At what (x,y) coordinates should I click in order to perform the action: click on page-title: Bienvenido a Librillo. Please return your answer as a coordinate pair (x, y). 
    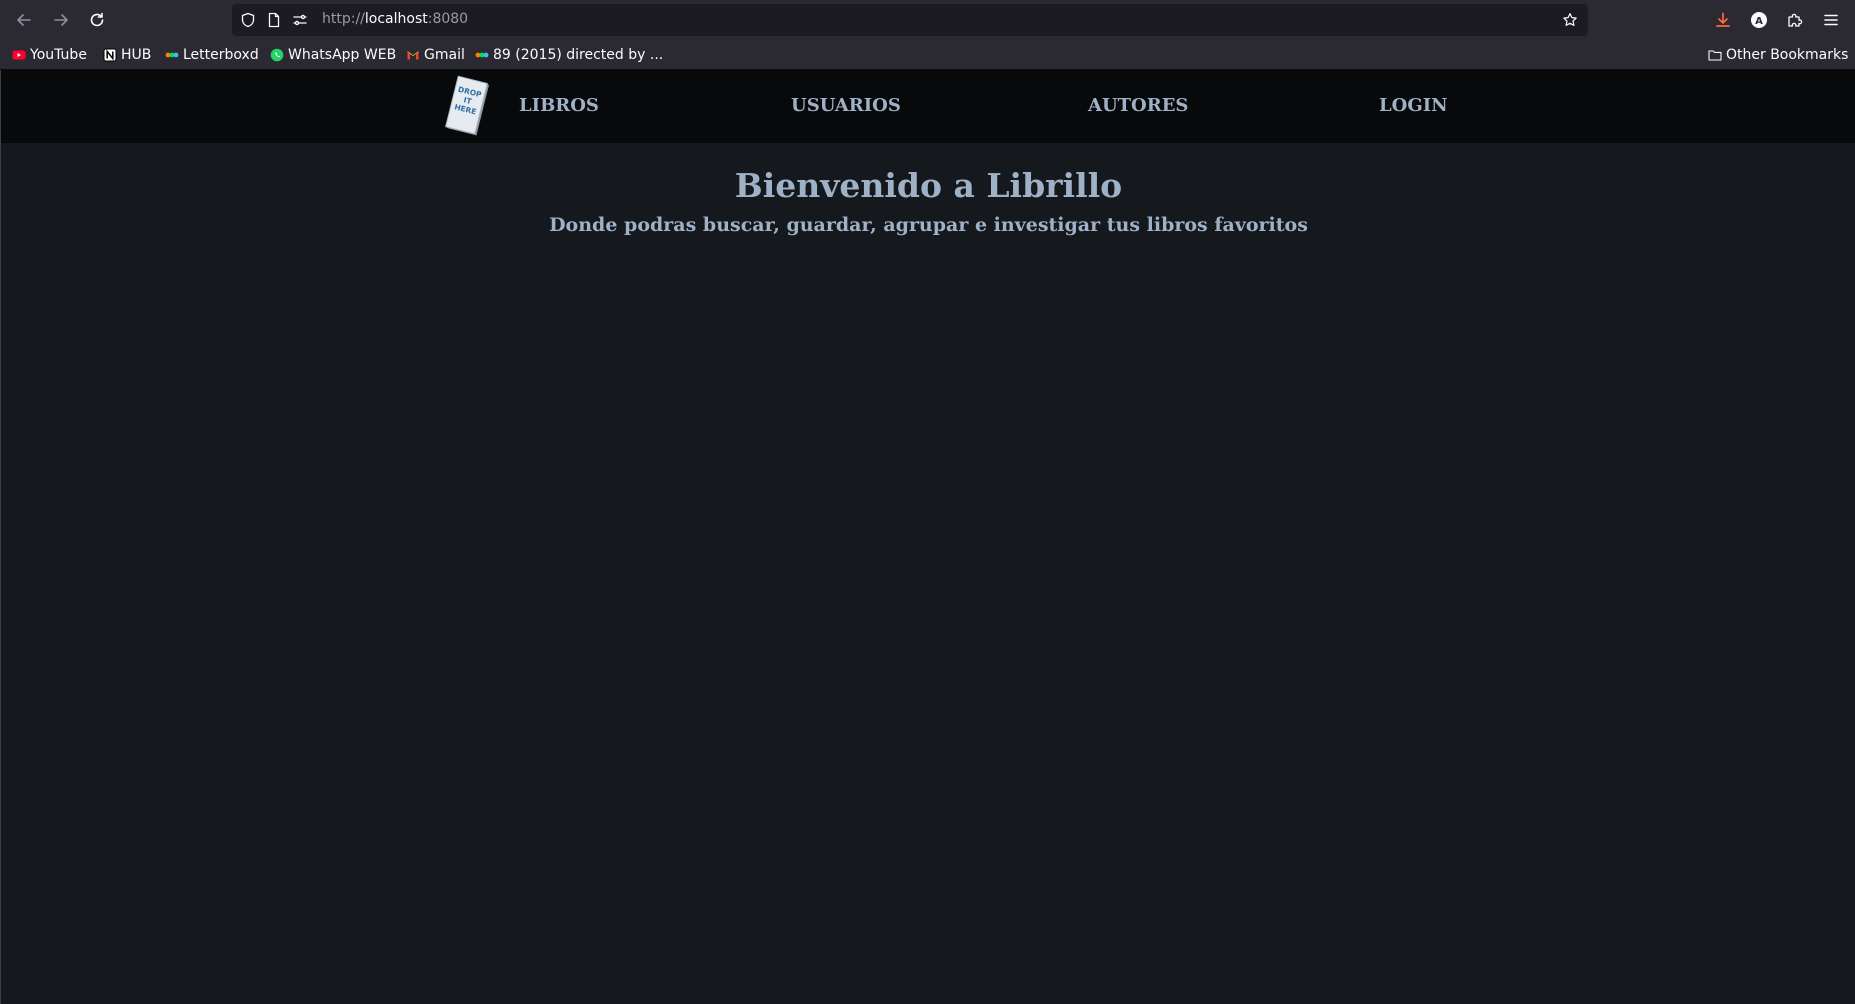
    Looking at the image, I should click on (928, 185).